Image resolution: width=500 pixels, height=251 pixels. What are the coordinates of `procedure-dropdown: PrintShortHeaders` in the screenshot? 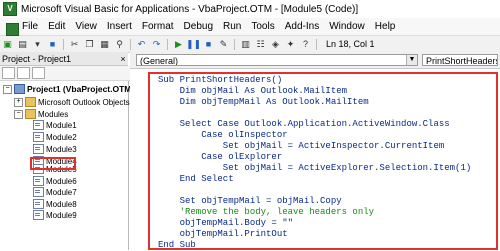 It's located at (460, 60).